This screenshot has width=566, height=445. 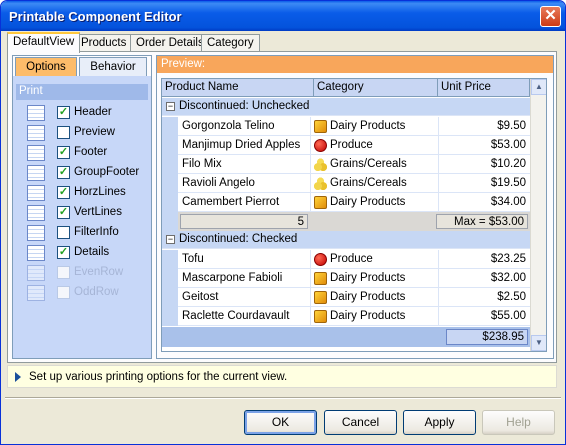 I want to click on table-row: Mascarpone Fabioli Dairy Products $32.00, so click(x=354, y=278).